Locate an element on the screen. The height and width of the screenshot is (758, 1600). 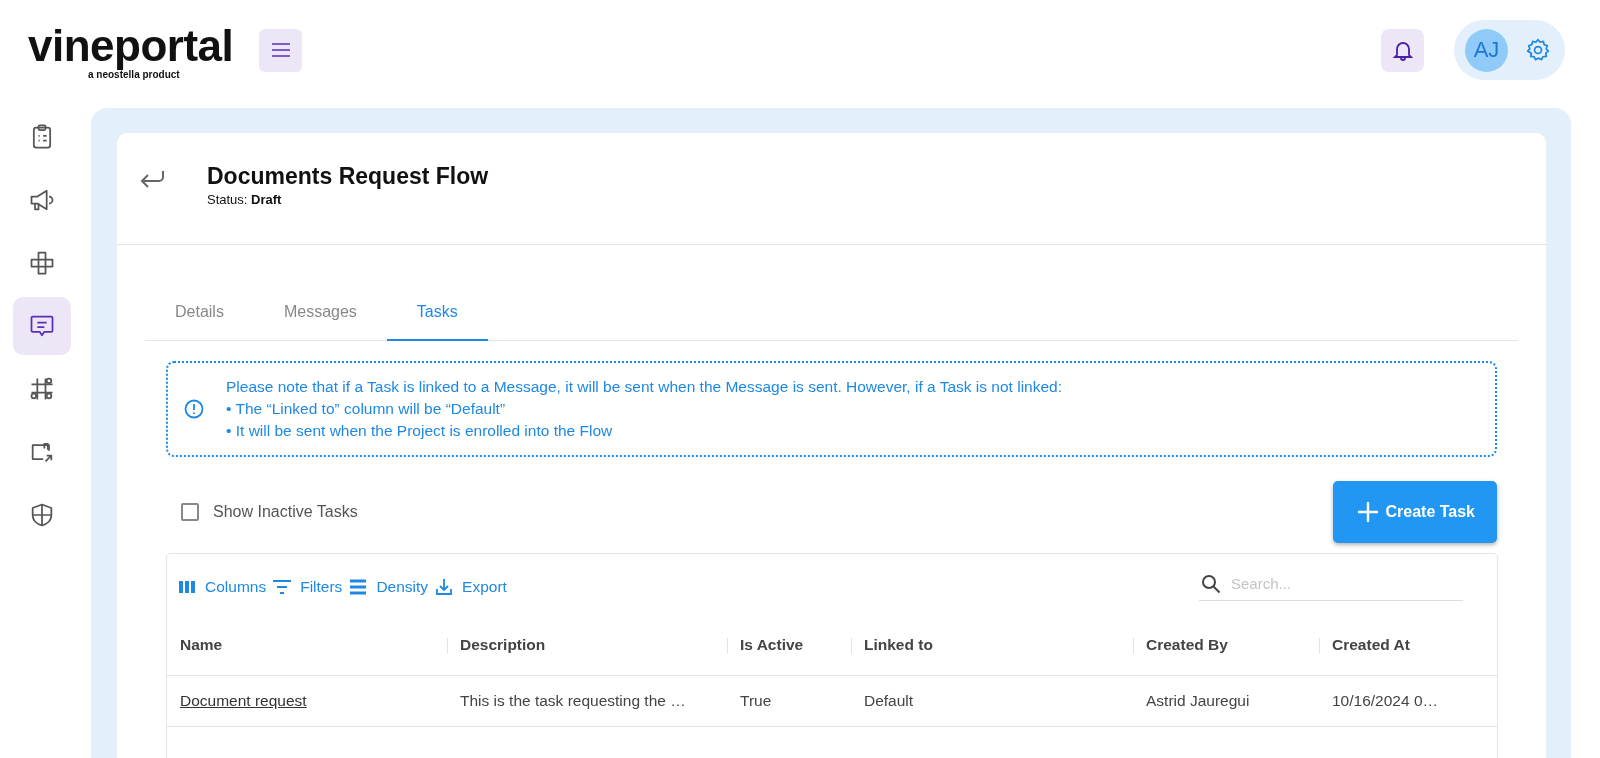
table-cell: Default is located at coordinates (992, 701).